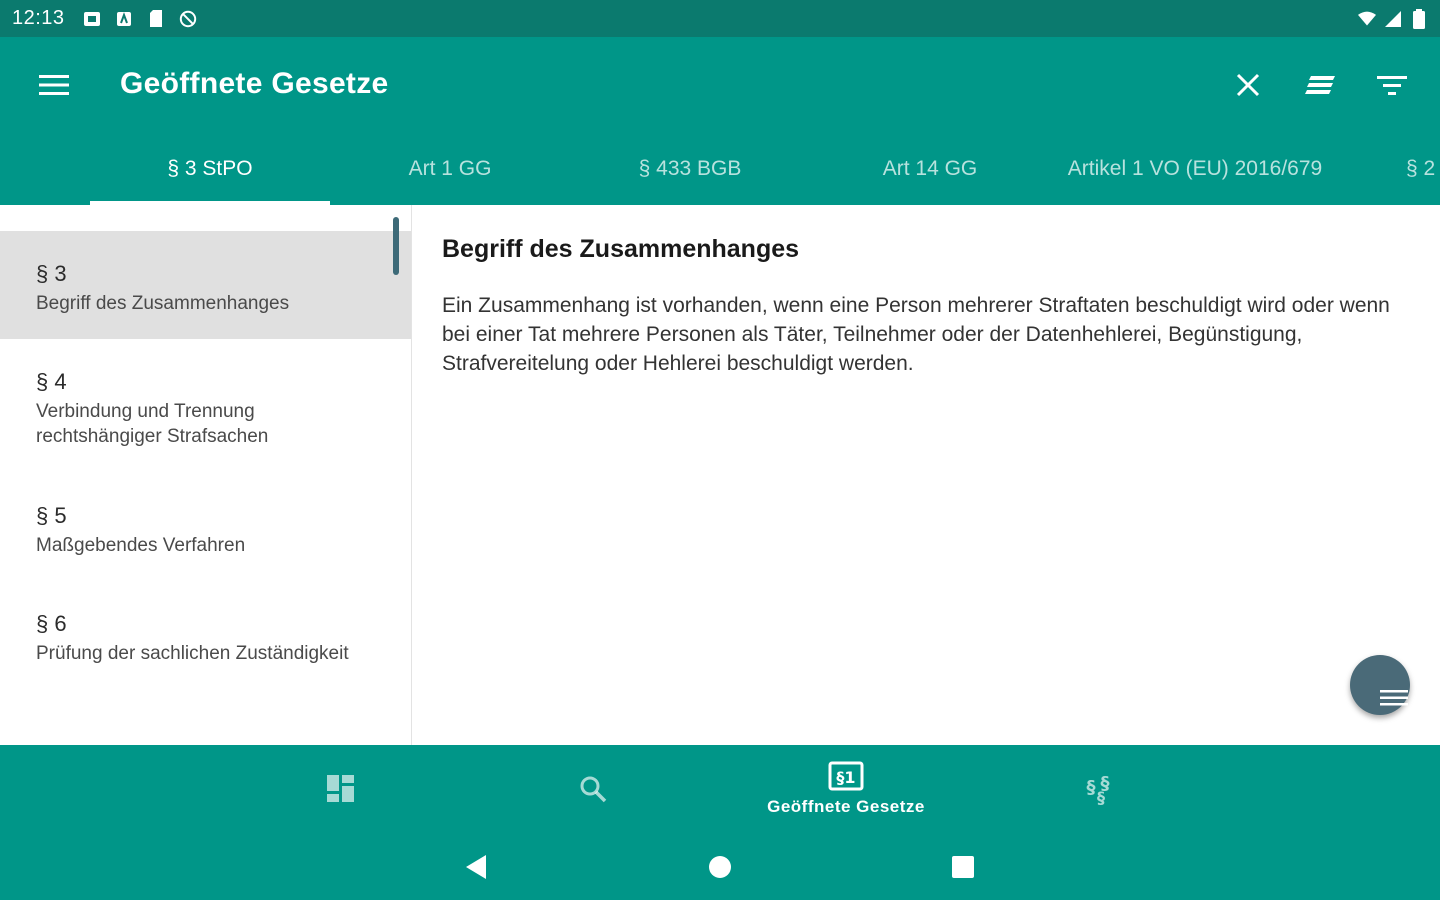 Image resolution: width=1440 pixels, height=900 pixels. Describe the element at coordinates (192, 653) in the screenshot. I see `list-item-title: Prüfung der sachlichen Zuständigkeit` at that location.